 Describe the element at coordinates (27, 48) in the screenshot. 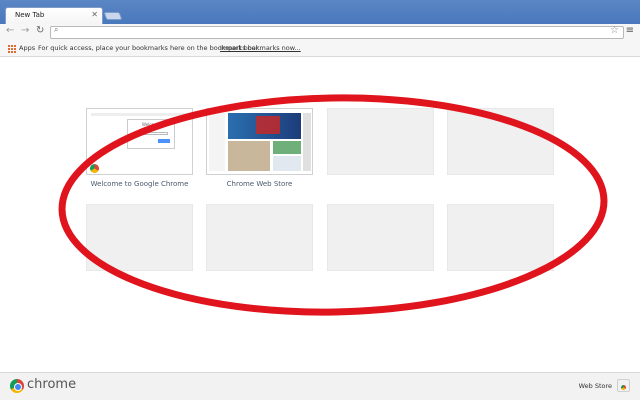

I see `apps-button: Apps` at that location.